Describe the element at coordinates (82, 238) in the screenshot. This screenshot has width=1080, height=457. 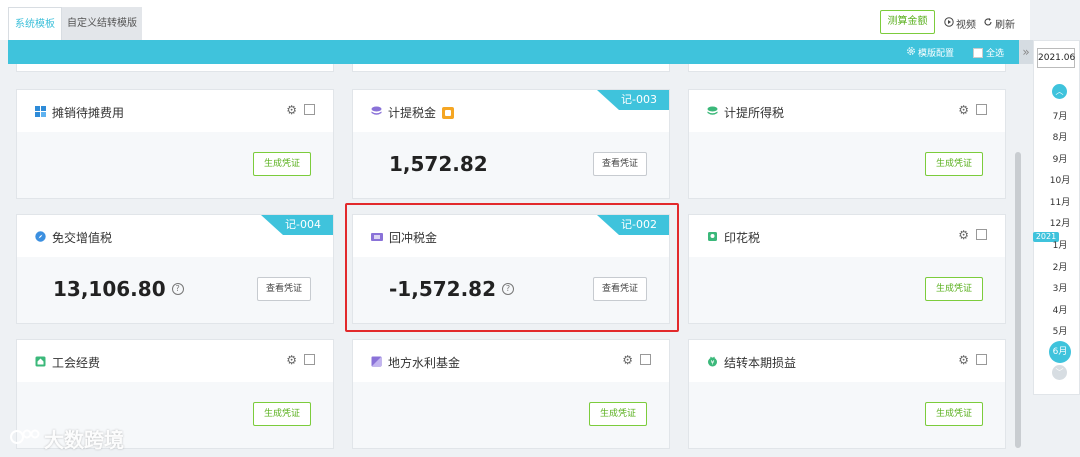
I see `card-title-text: 免交增值税` at that location.